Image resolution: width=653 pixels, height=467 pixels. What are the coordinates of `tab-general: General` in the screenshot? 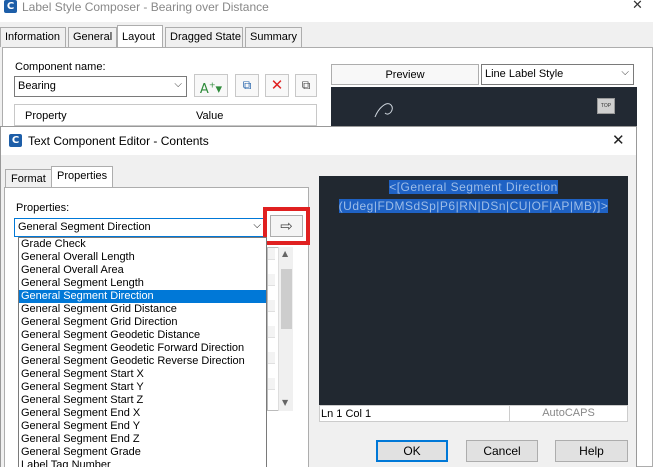 It's located at (92, 37).